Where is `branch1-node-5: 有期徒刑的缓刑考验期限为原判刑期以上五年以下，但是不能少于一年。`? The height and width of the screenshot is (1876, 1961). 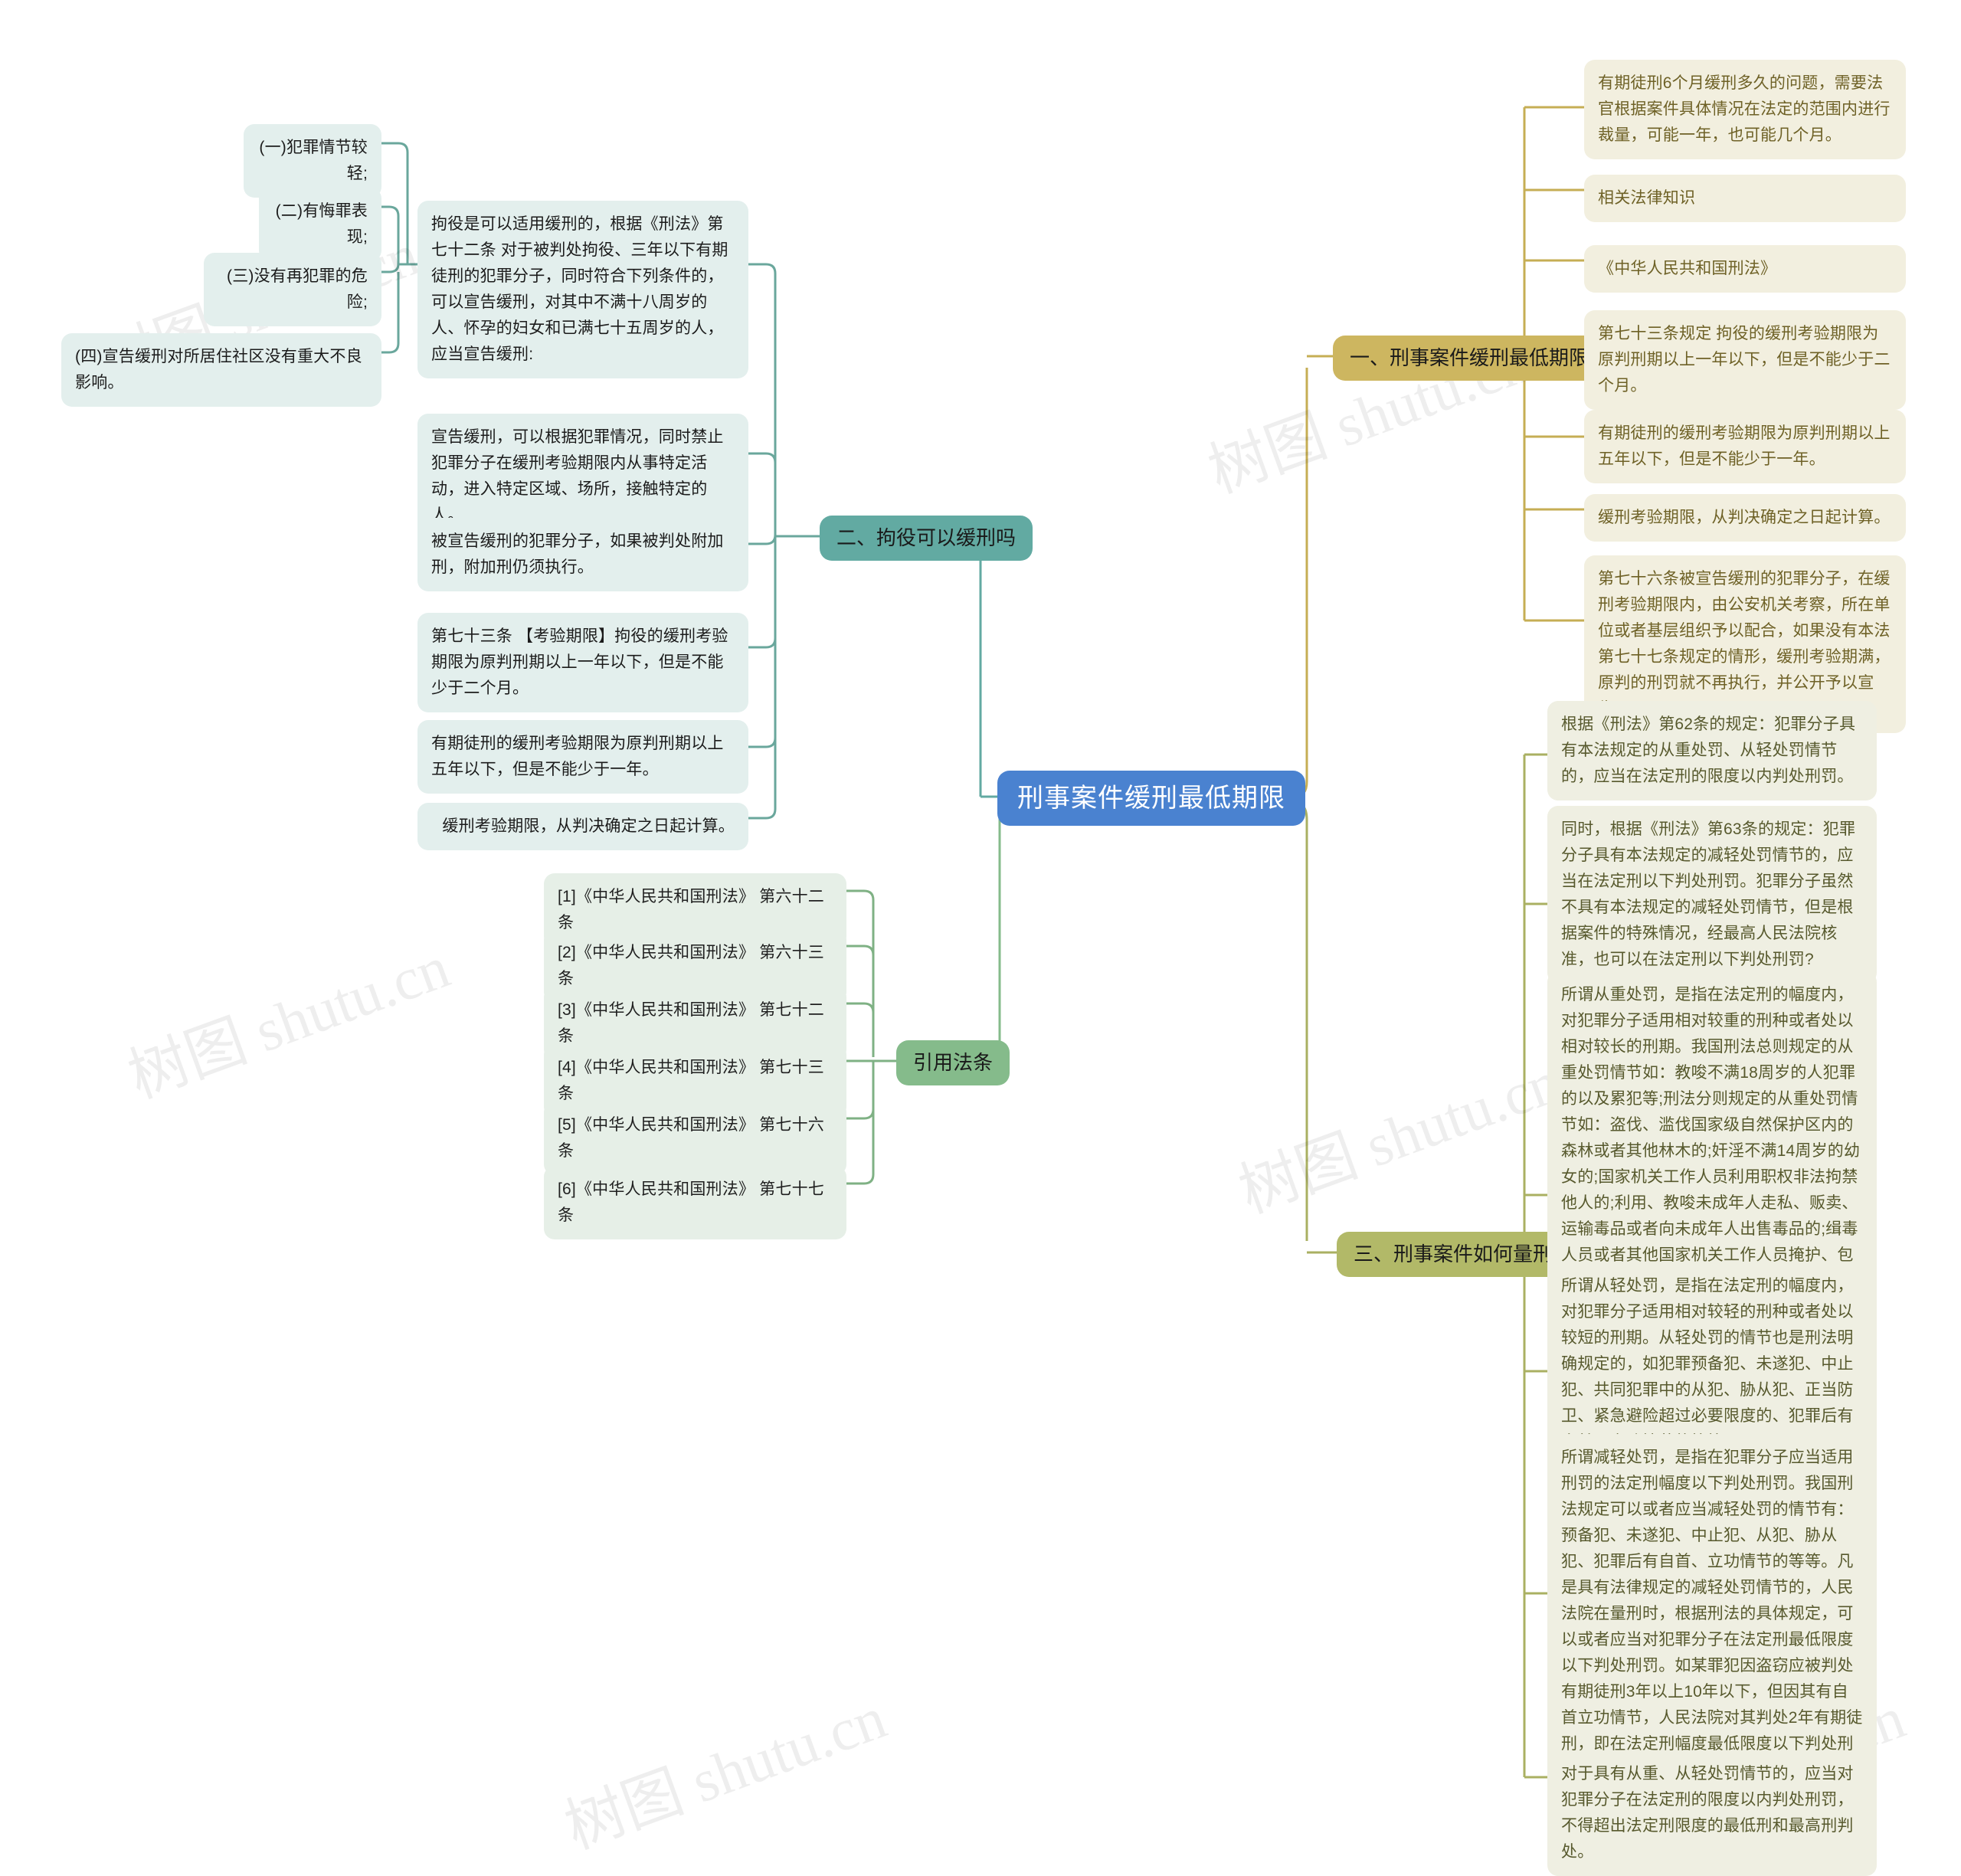 branch1-node-5: 有期徒刑的缓刑考验期限为原判刑期以上五年以下，但是不能少于一年。 is located at coordinates (1745, 447).